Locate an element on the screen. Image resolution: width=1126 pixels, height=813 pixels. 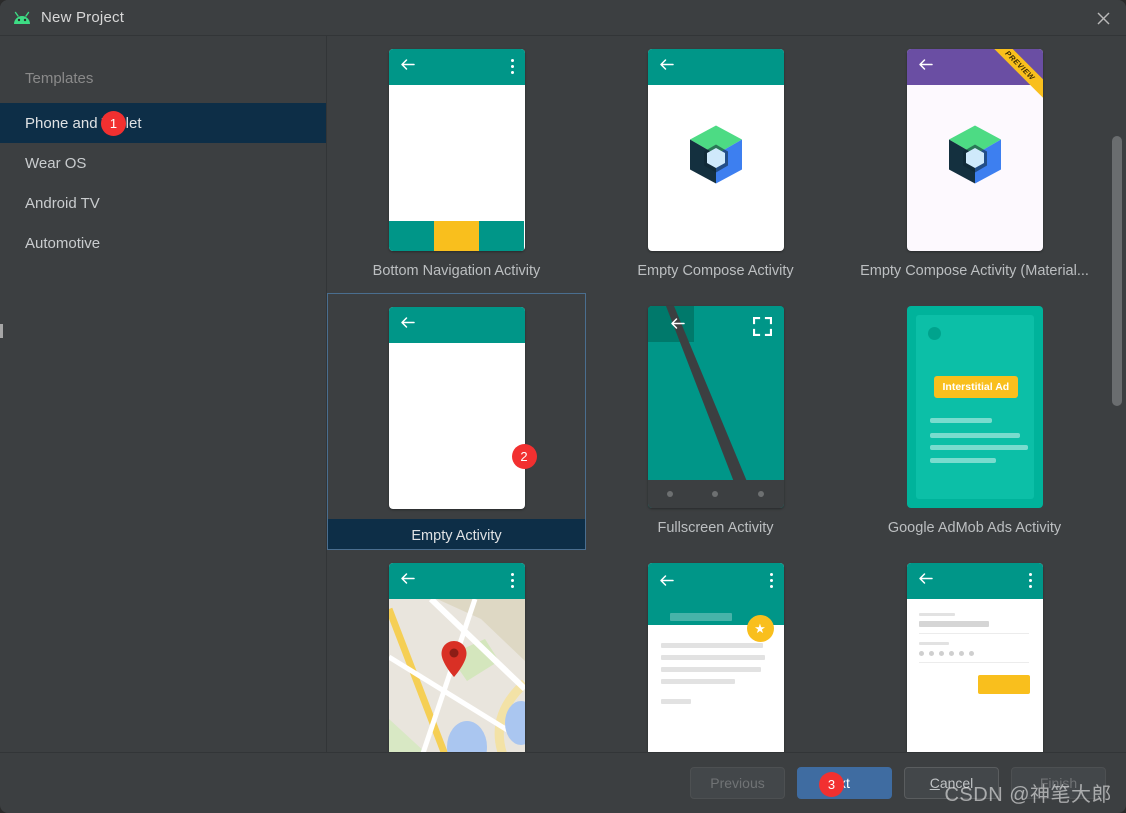
template-thumbnail: ★ is located at coordinates (715, 657).